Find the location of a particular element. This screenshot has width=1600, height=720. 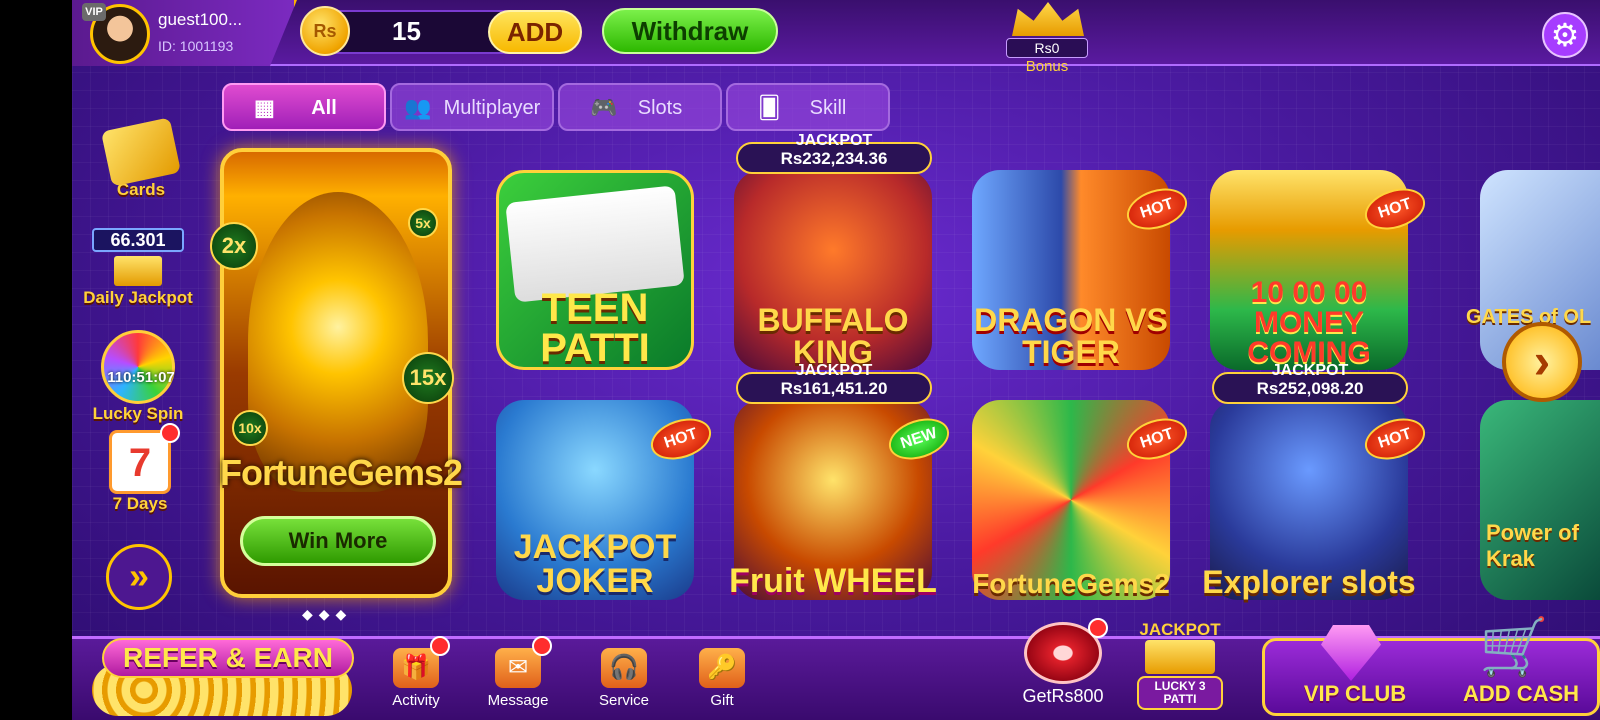

ticket-icon is located at coordinates (138, 271).